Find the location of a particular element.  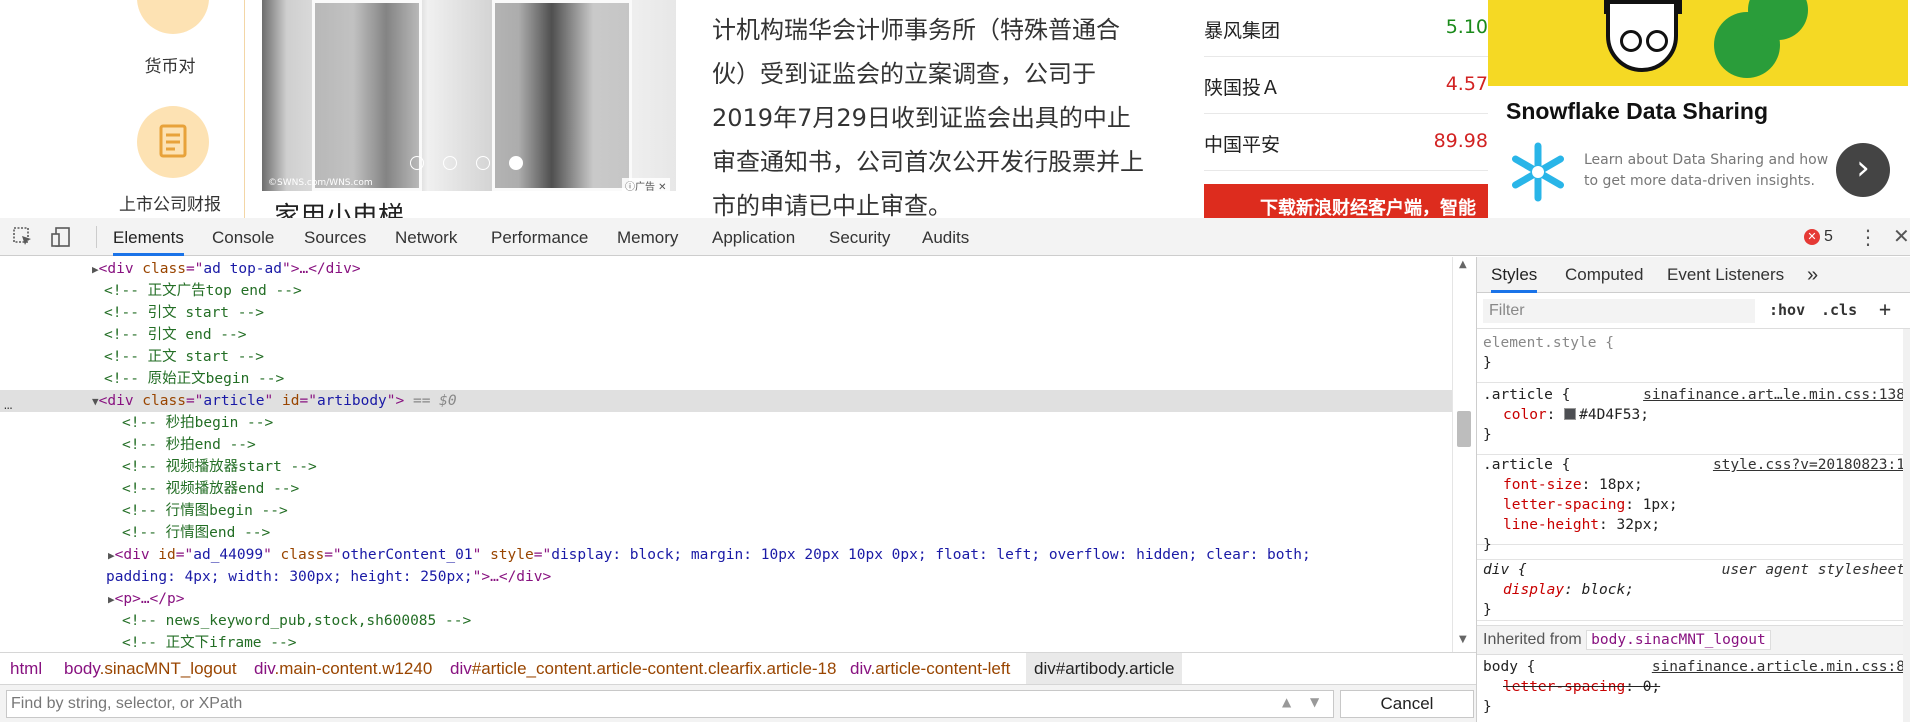

dom-node: ▶<p>…</p> is located at coordinates (726, 599).